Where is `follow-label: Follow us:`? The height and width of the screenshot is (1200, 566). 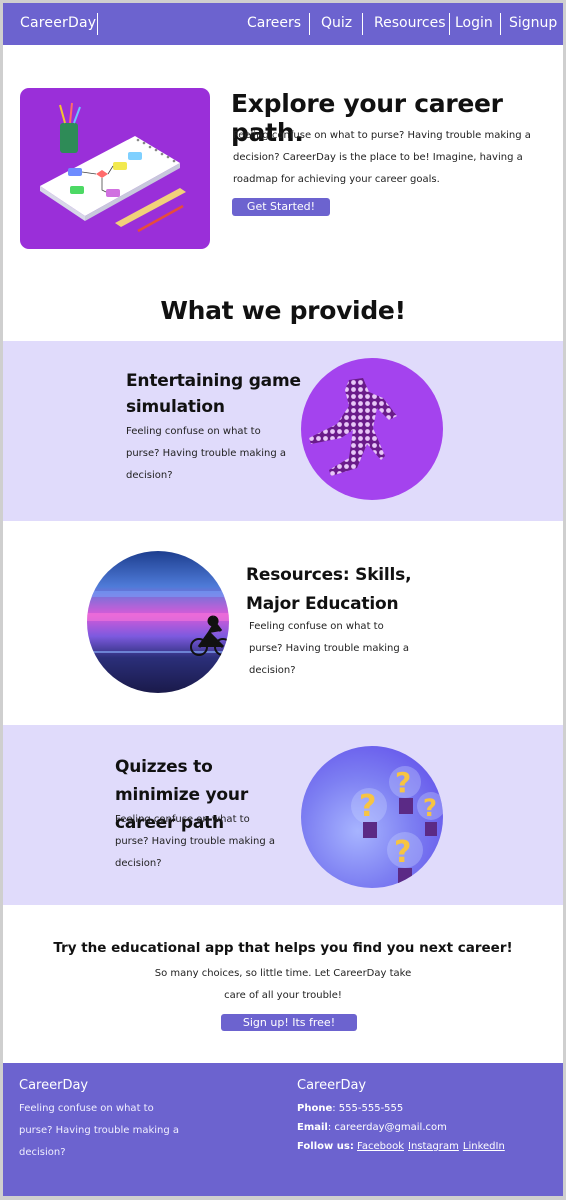 follow-label: Follow us: is located at coordinates (325, 1146).